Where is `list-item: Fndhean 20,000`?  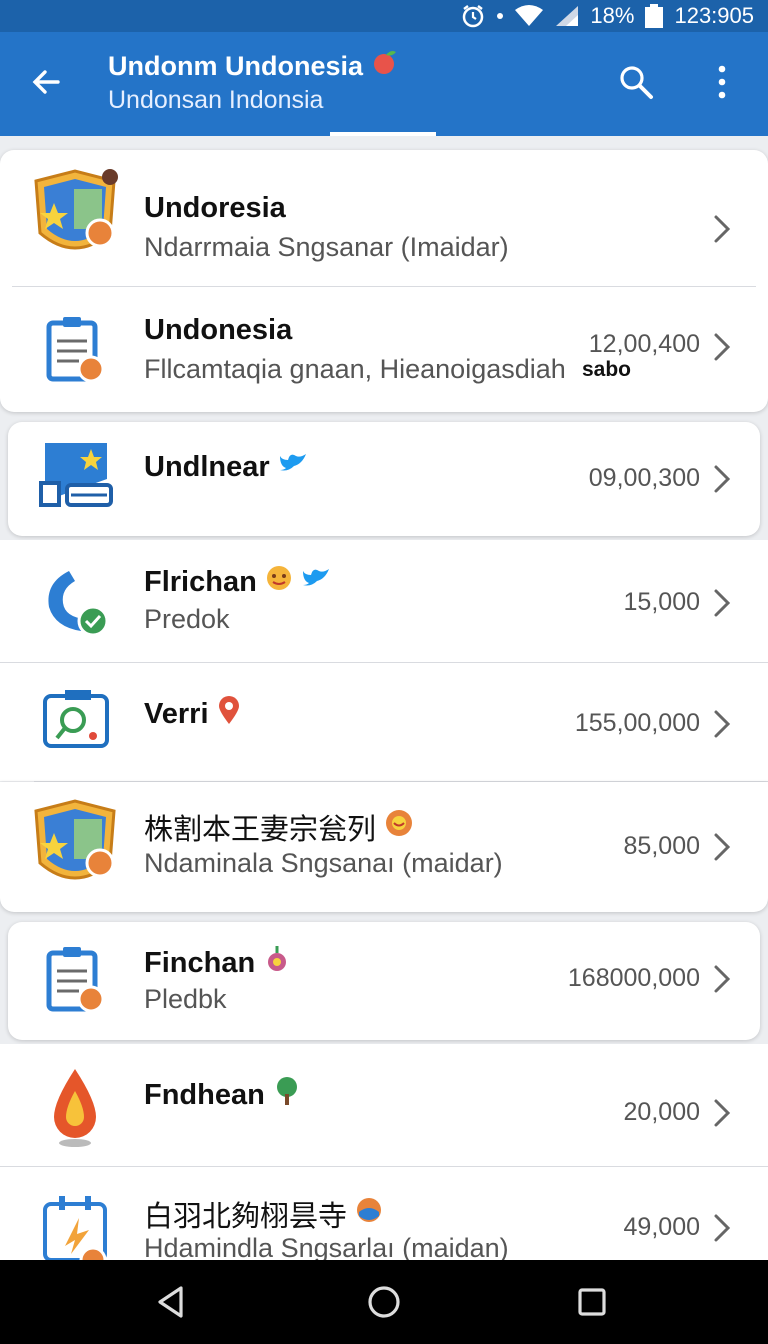 list-item: Fndhean 20,000 is located at coordinates (384, 1105).